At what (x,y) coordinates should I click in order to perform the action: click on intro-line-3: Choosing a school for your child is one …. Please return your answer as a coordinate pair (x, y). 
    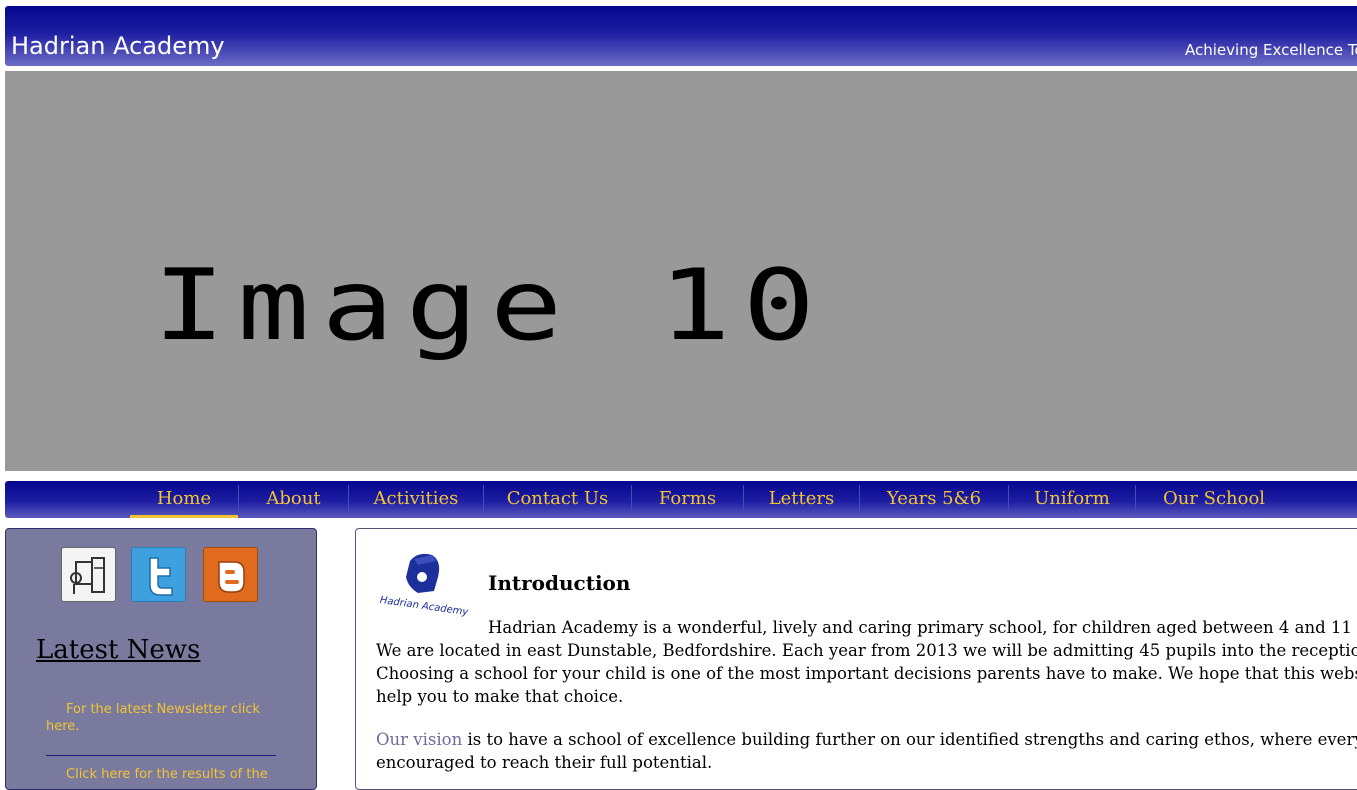
    Looking at the image, I should click on (866, 673).